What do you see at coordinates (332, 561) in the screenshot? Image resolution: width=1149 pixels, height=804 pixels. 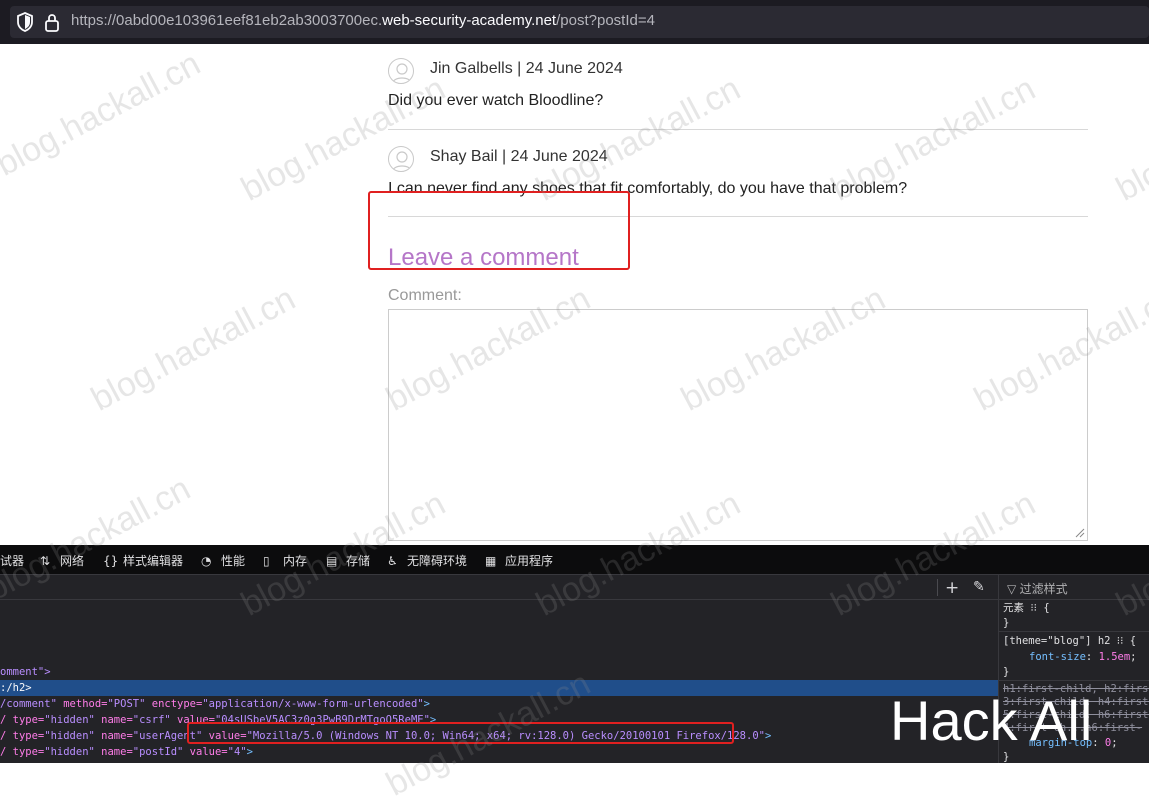 I see `storage-icon: ▤` at bounding box center [332, 561].